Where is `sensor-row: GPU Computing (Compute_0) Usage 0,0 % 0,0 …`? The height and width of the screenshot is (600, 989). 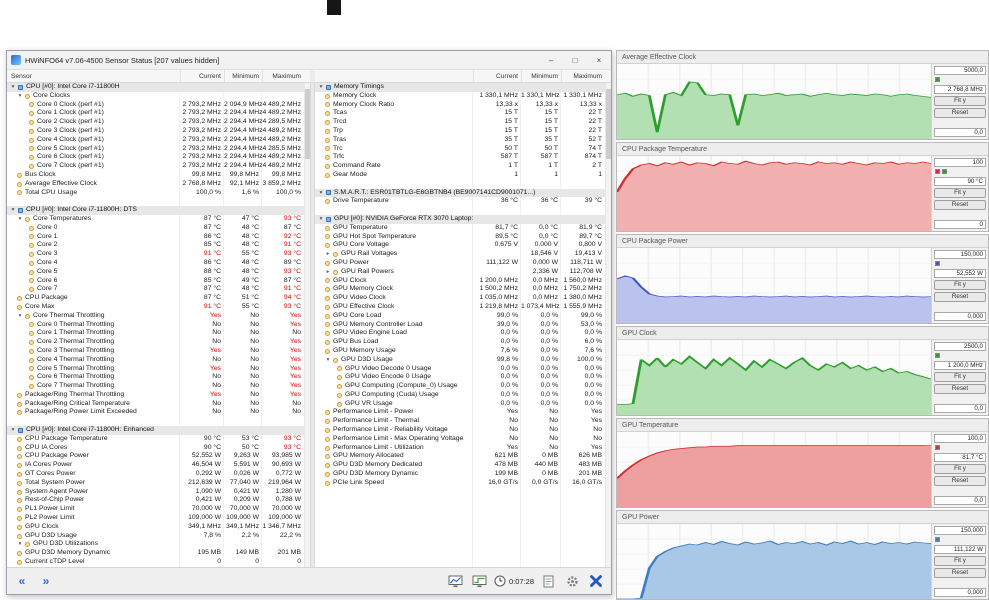 sensor-row: GPU Computing (Compute_0) Usage 0,0 % 0,0 … is located at coordinates (460, 386).